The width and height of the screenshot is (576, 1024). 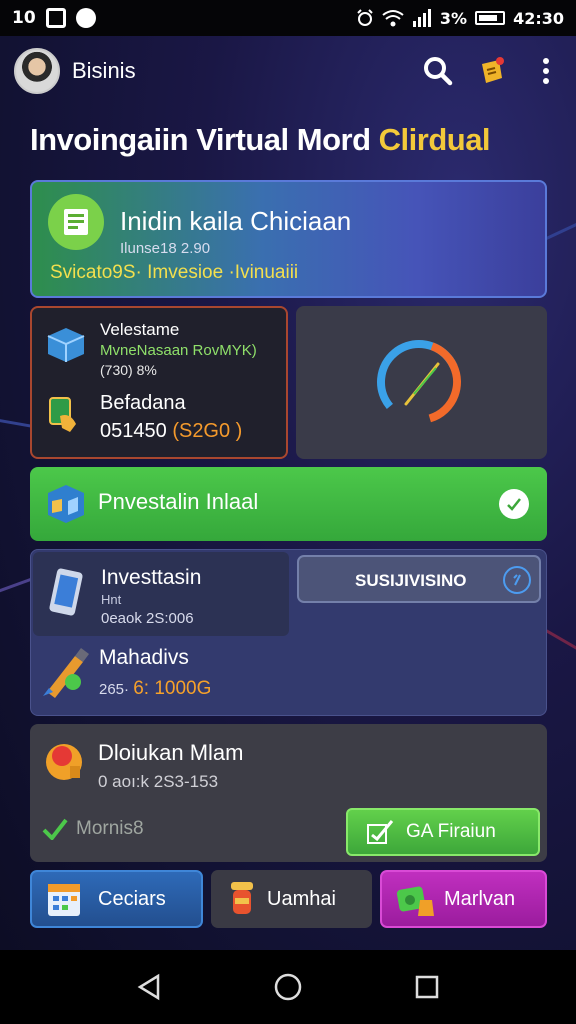 I want to click on wifi-icon, so click(x=393, y=18).